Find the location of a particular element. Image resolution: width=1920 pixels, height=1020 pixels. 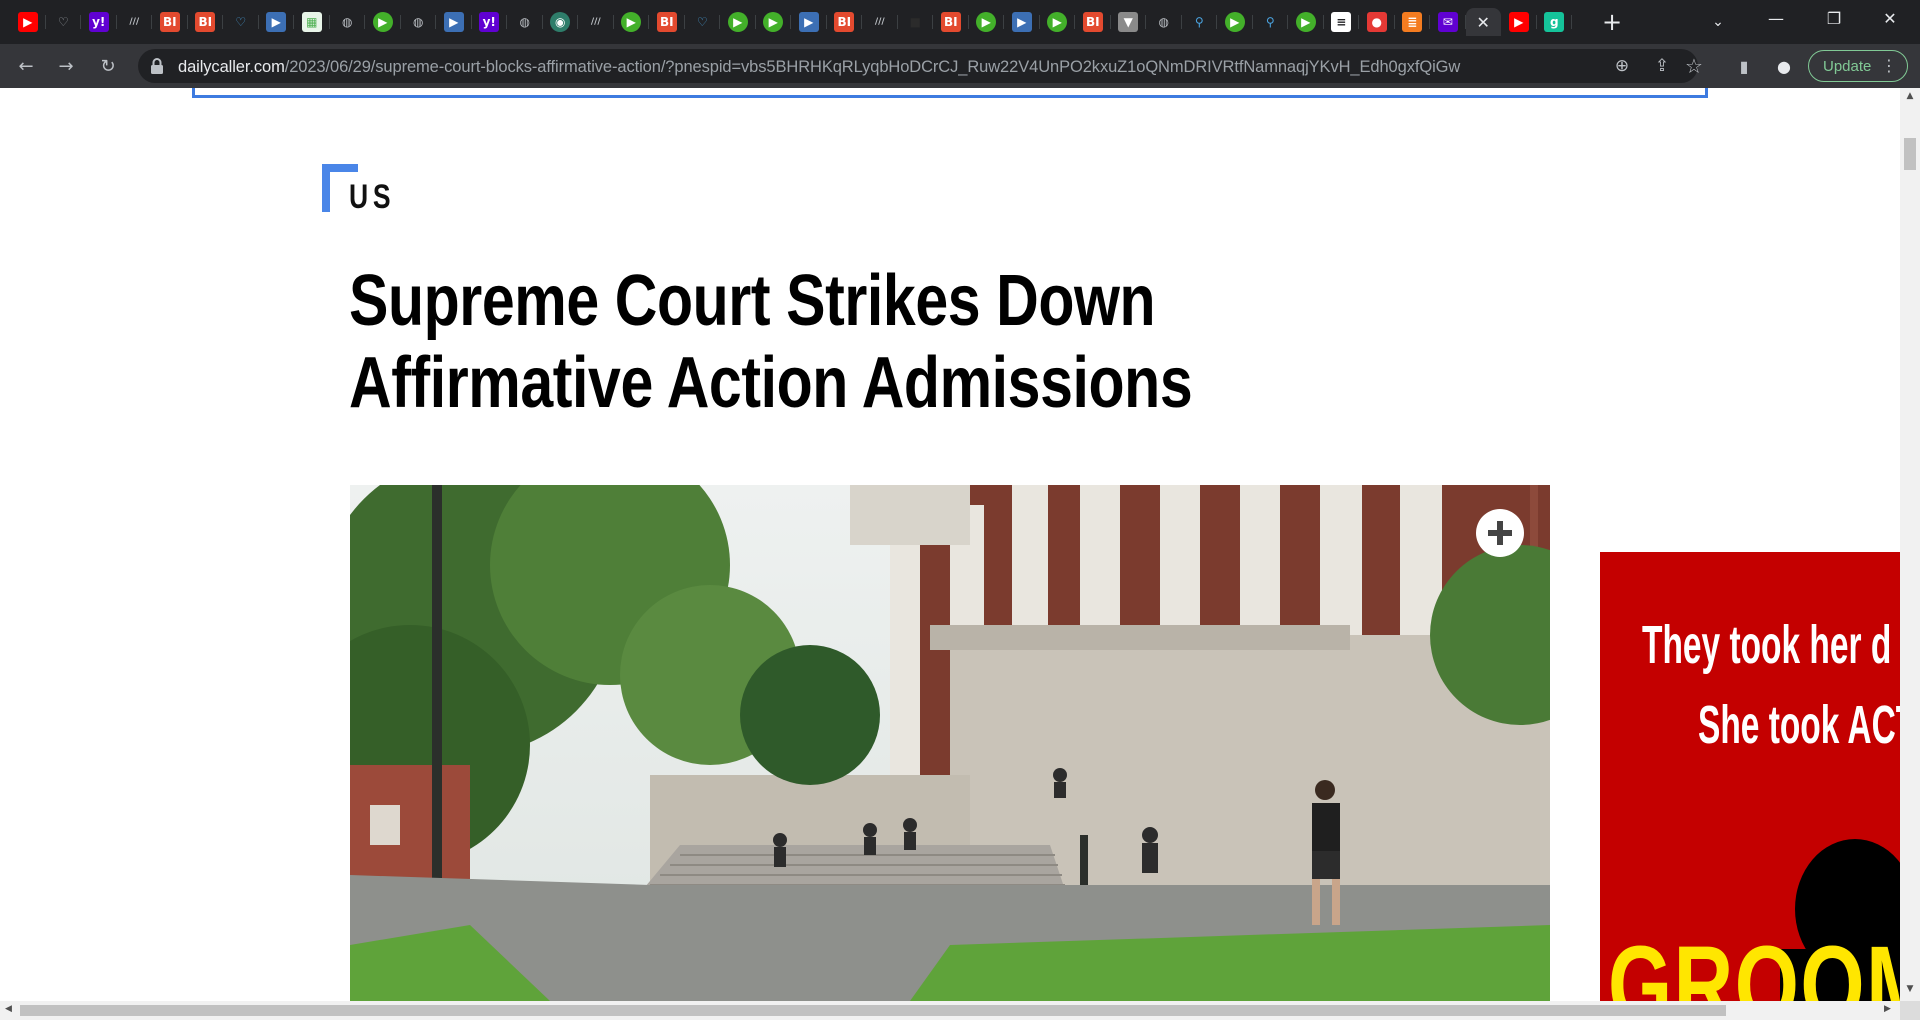

close-icon: ✕ is located at coordinates (1483, 22).